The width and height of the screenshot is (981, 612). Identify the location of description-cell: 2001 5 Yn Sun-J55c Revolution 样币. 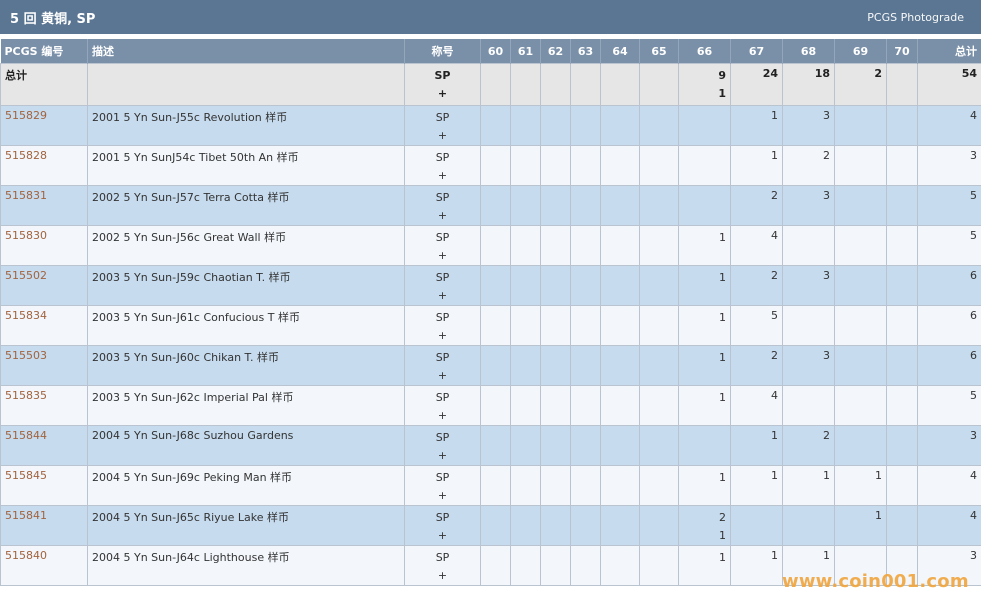
(246, 125).